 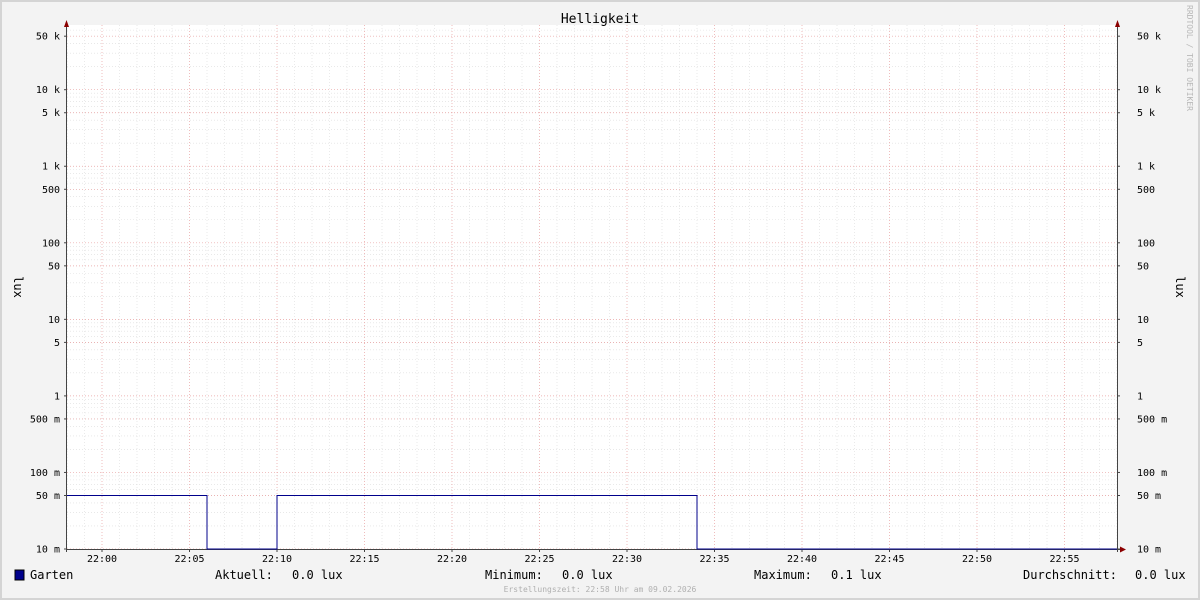 I want to click on y-tick-label-right: 100 m, so click(x=1152, y=473).